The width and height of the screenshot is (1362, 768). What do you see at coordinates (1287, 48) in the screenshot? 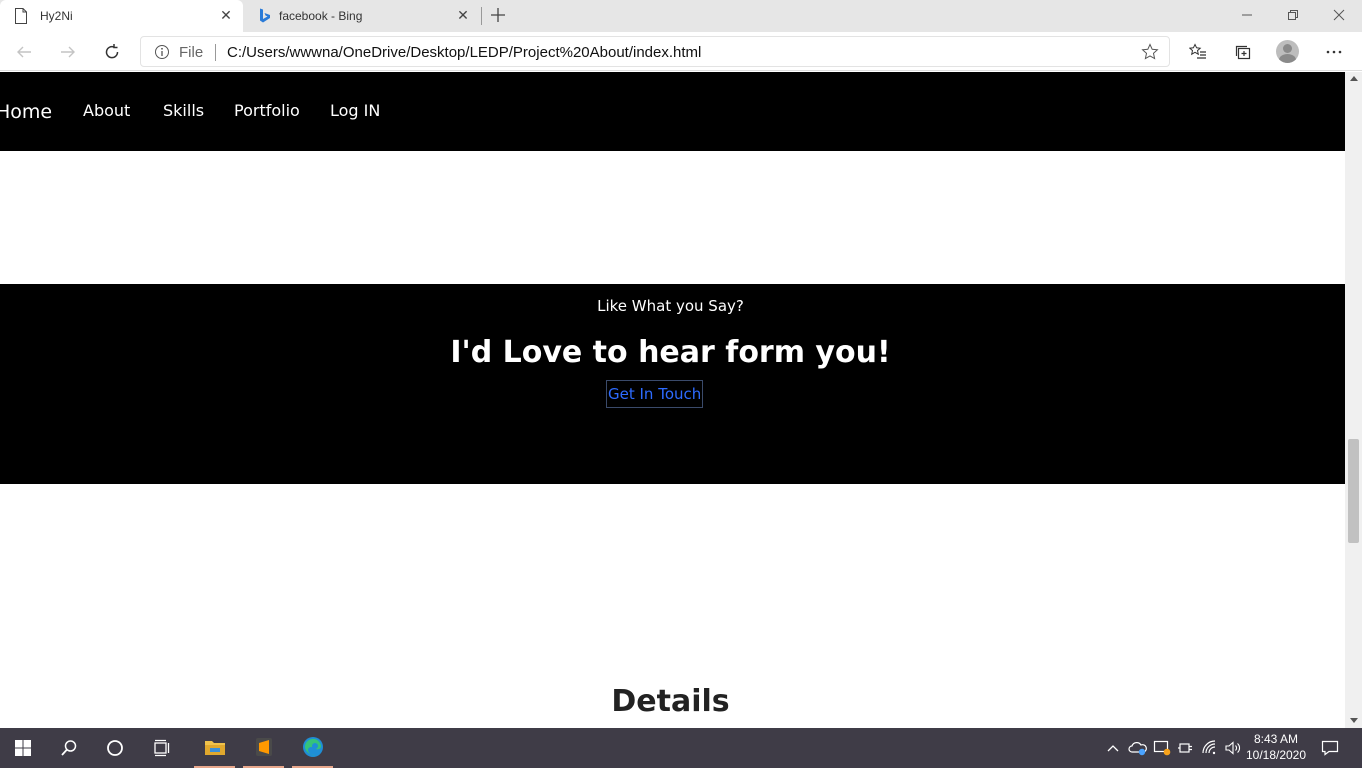
I see `avatar-head` at bounding box center [1287, 48].